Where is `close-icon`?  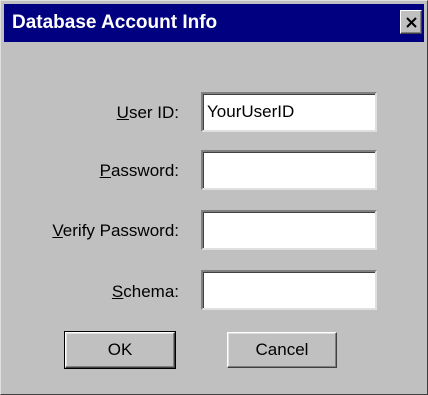 close-icon is located at coordinates (411, 22).